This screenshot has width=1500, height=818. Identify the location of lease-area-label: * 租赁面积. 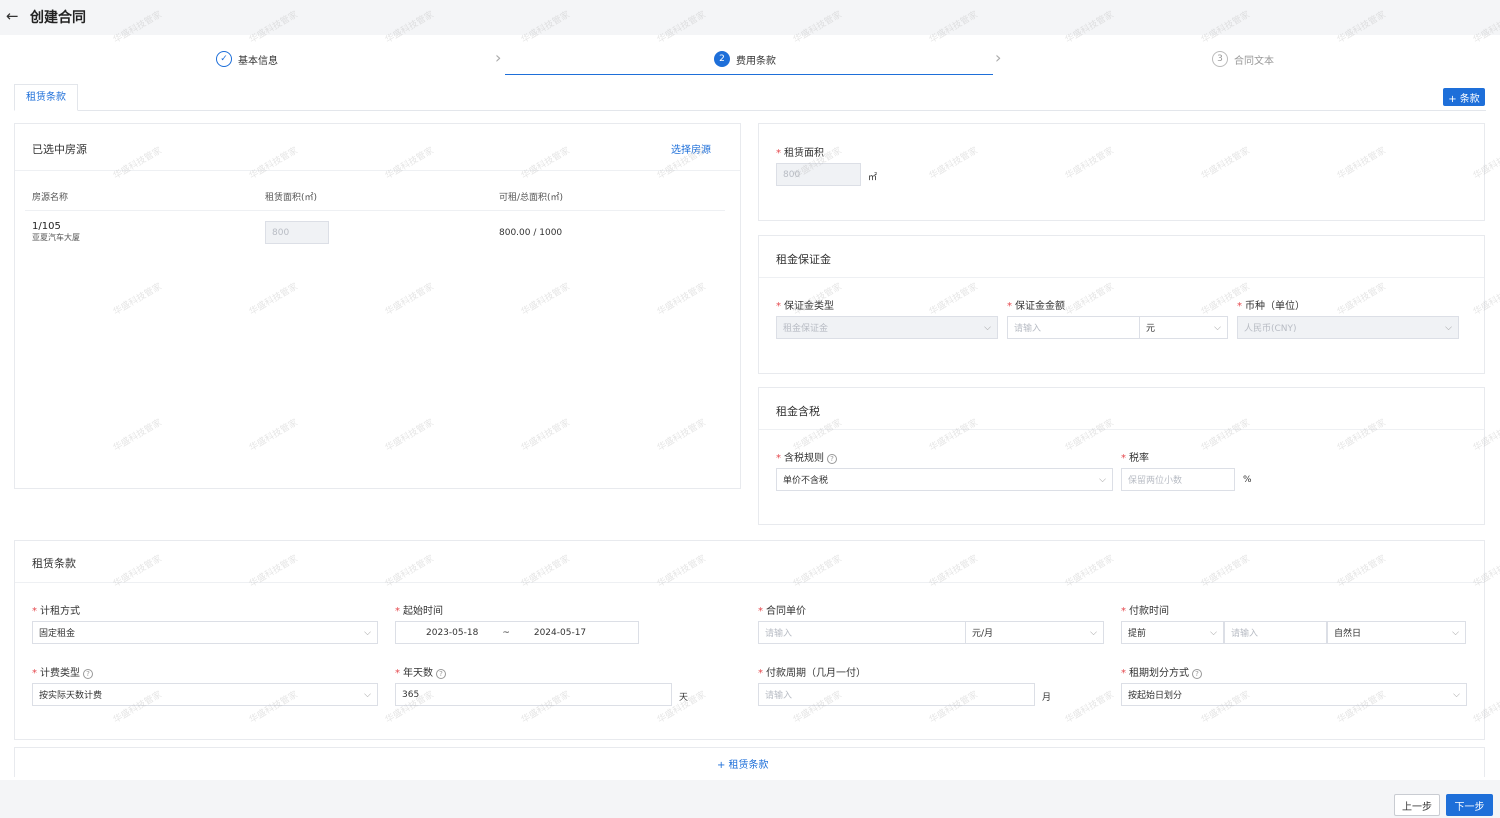
(800, 153).